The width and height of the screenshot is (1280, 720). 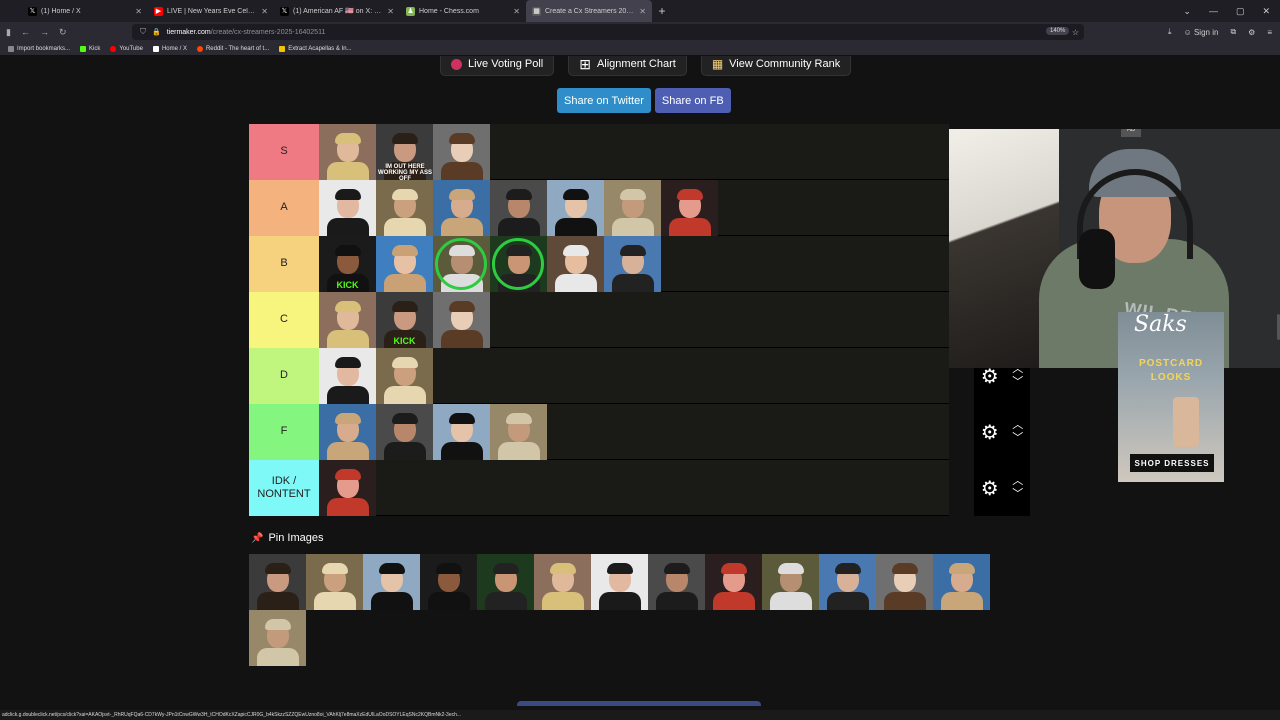 What do you see at coordinates (1269, 32) in the screenshot?
I see `menu-icon: ≡` at bounding box center [1269, 32].